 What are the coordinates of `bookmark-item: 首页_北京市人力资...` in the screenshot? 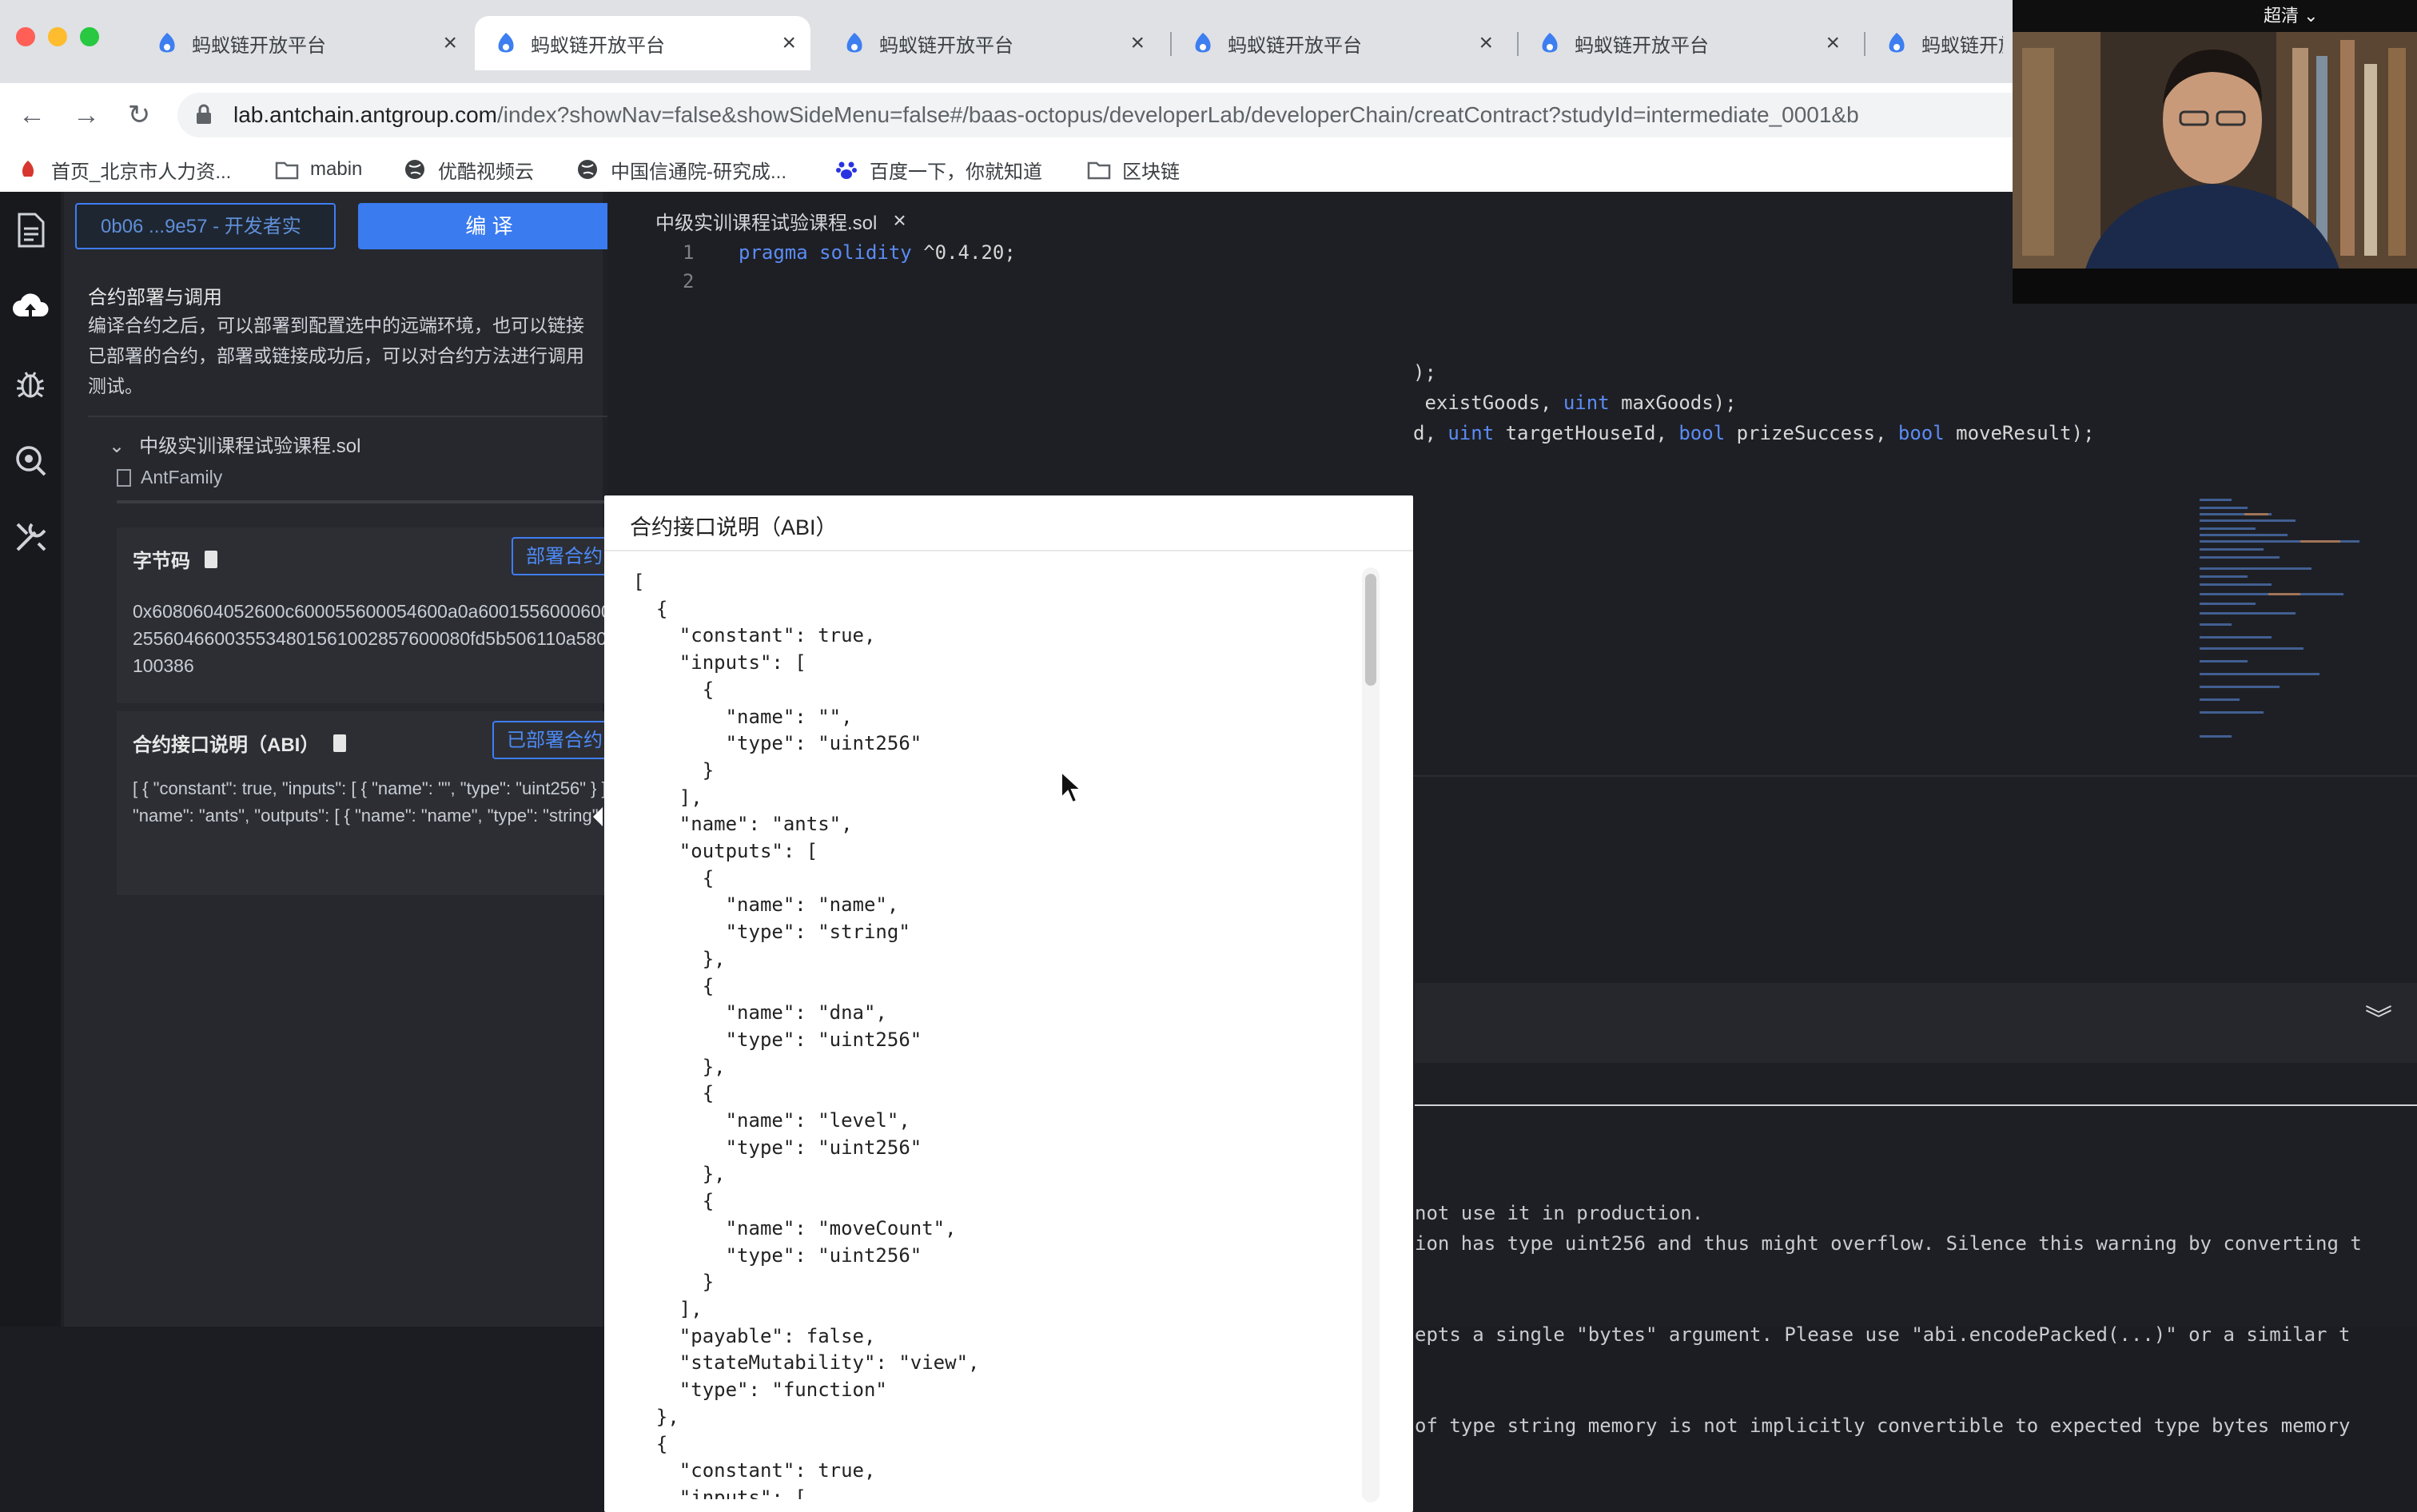 It's located at (123, 169).